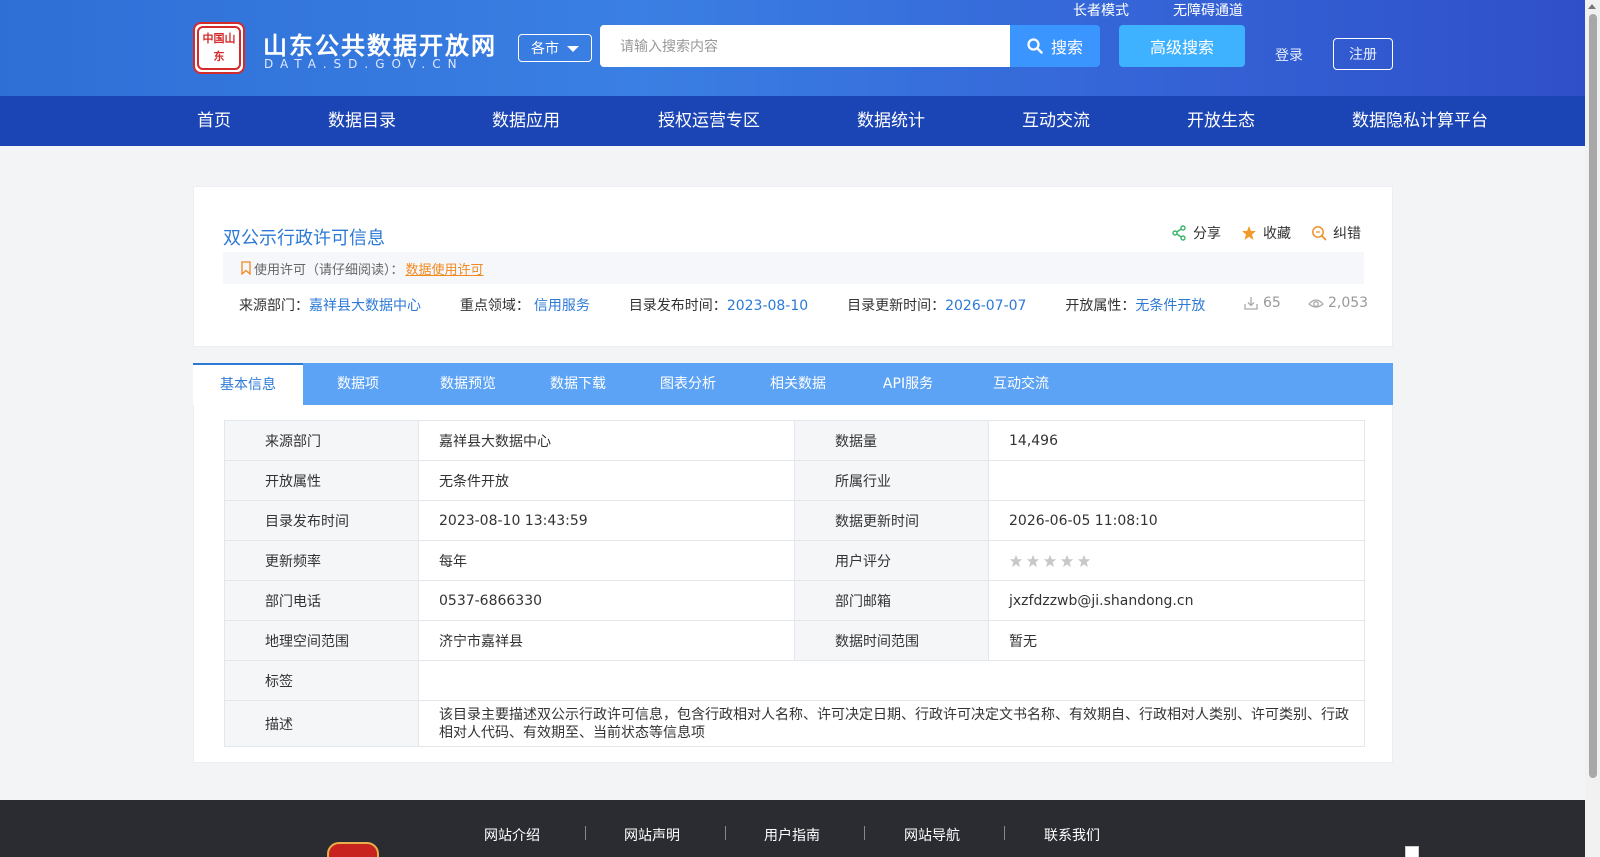  Describe the element at coordinates (365, 306) in the screenshot. I see `meta-source-value: 嘉祥县大数据中心` at that location.